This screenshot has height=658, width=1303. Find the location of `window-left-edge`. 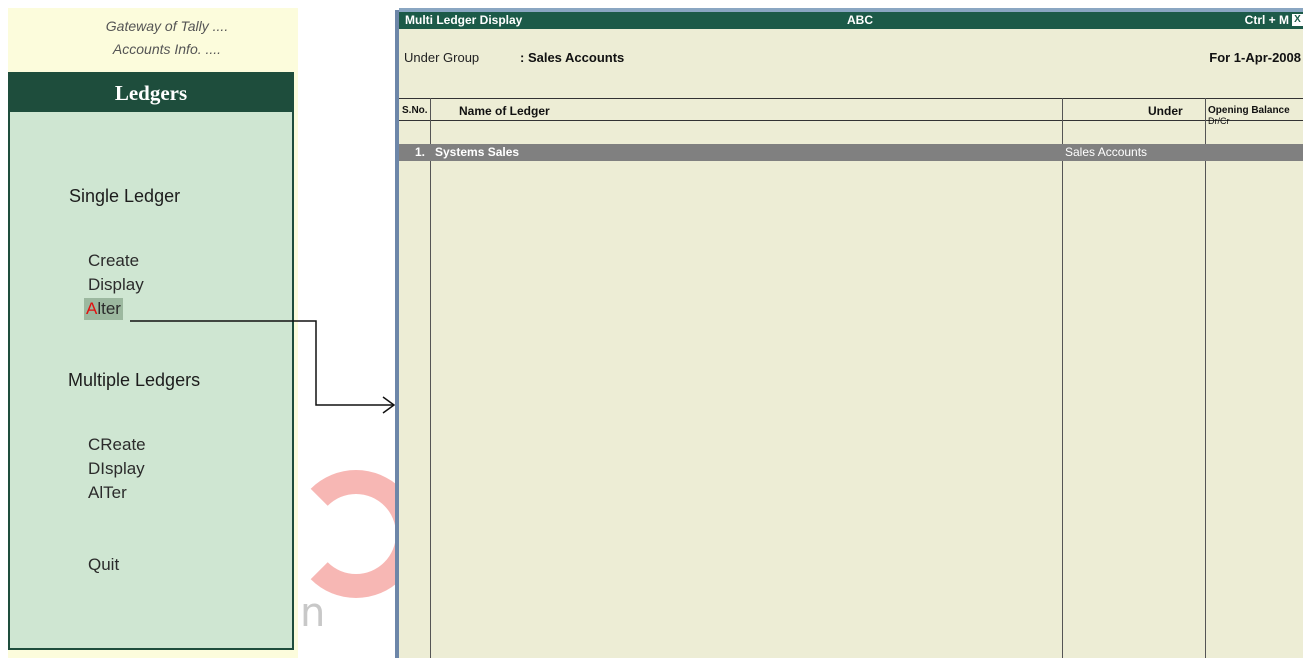

window-left-edge is located at coordinates (397, 334).